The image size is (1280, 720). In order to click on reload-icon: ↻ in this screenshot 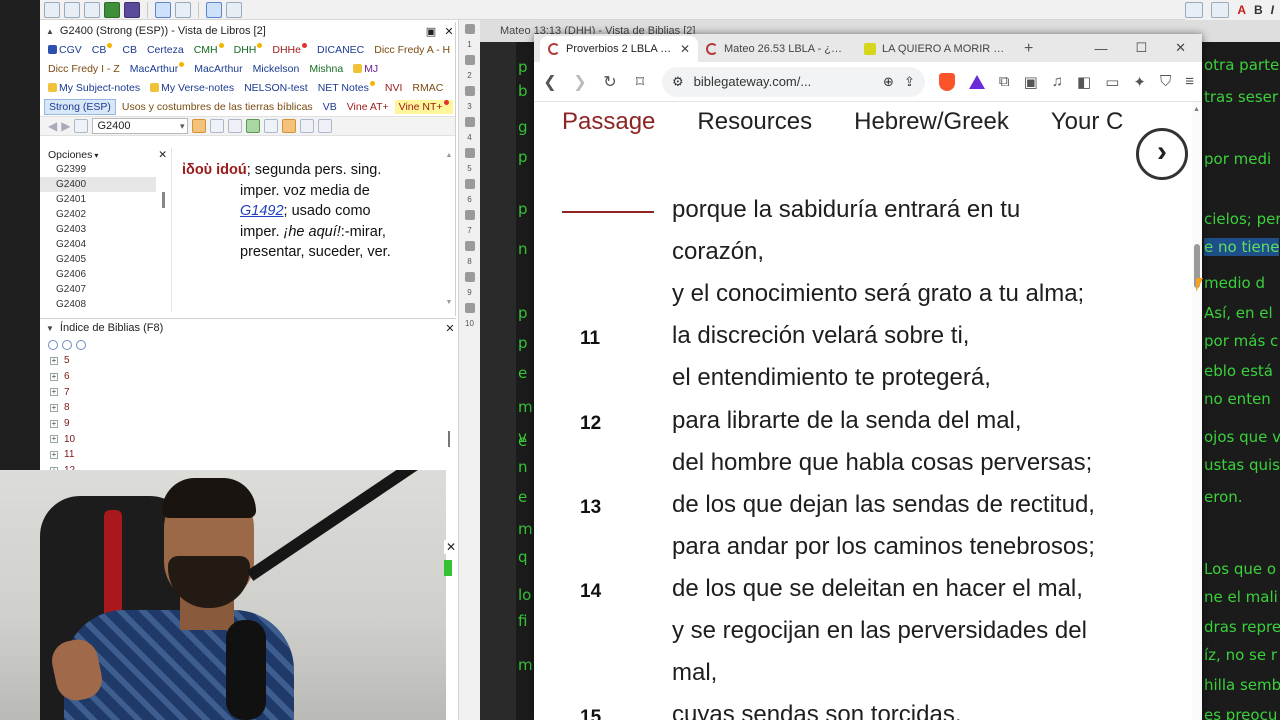, I will do `click(610, 82)`.